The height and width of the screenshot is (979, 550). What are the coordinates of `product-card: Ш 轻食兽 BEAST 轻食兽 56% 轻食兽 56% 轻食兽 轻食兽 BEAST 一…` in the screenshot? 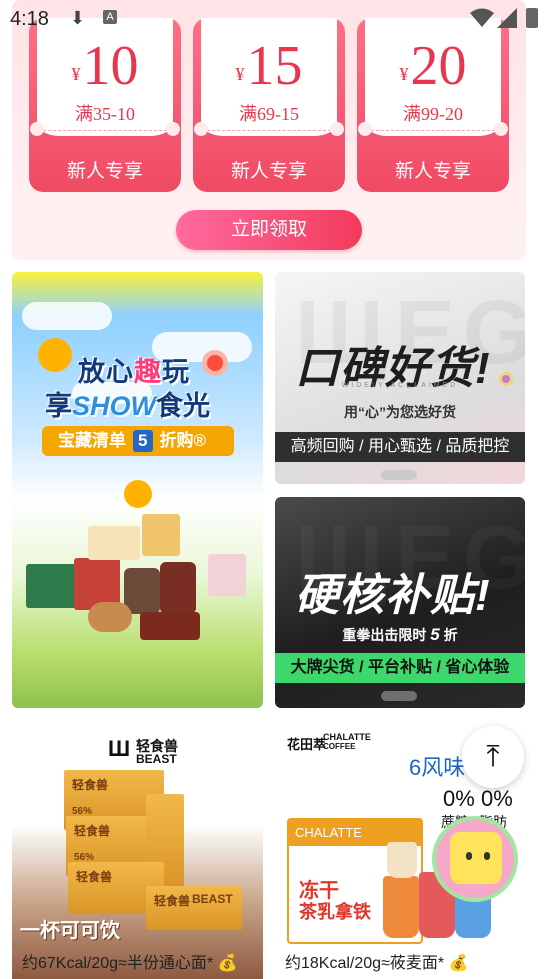 It's located at (137, 850).